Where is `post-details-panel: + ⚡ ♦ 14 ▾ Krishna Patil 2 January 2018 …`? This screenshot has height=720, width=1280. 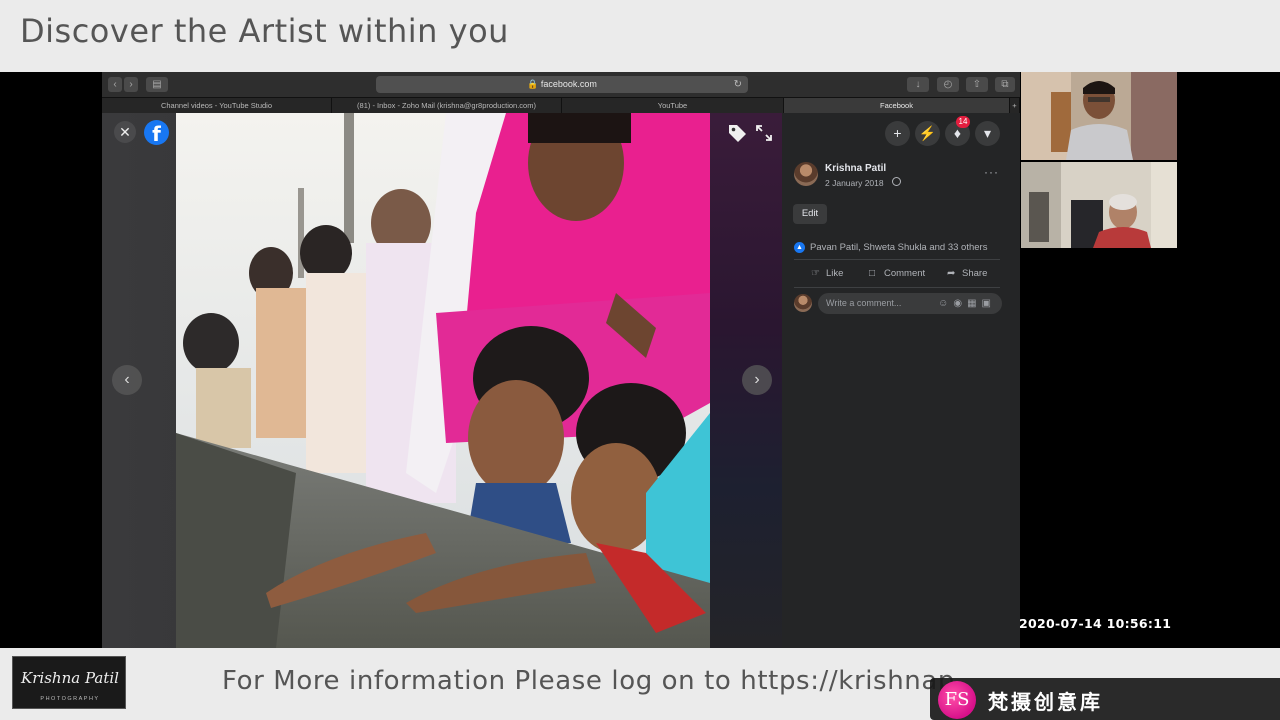
post-details-panel: + ⚡ ♦ 14 ▾ Krishna Patil 2 January 2018 … is located at coordinates (901, 380).